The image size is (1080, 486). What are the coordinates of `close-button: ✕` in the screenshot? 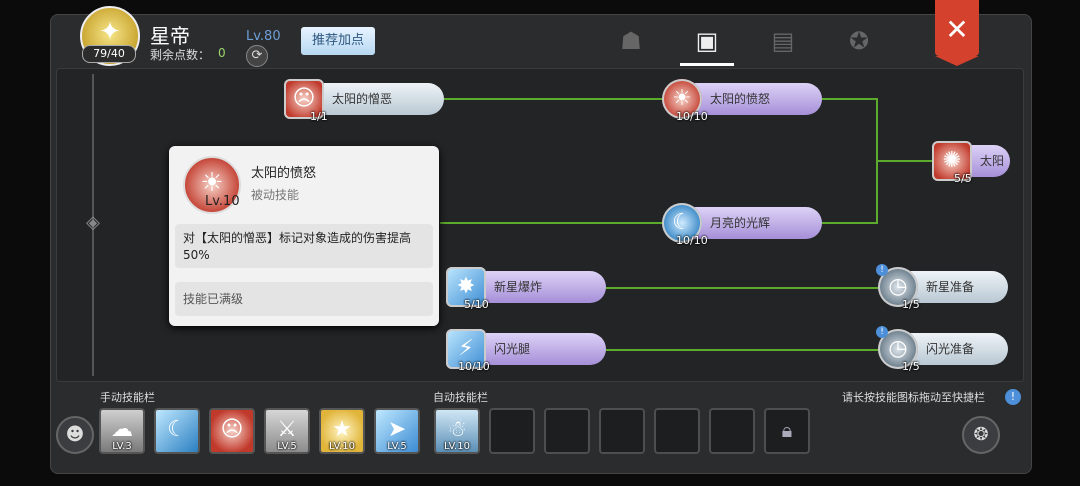 It's located at (957, 33).